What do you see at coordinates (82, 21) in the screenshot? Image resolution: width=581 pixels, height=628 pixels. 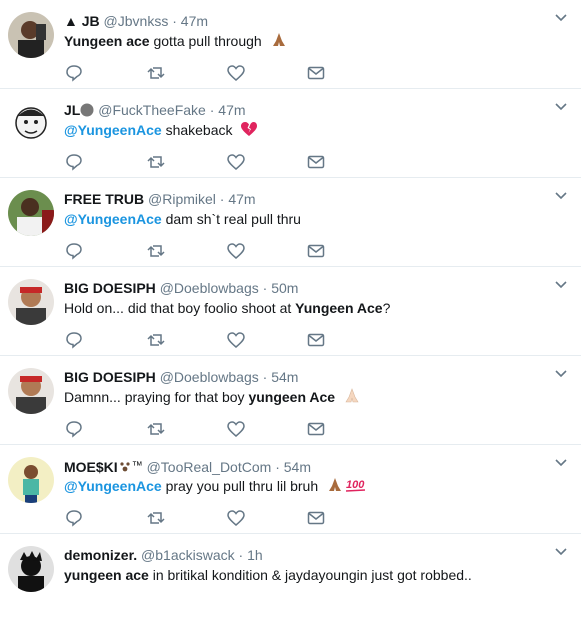 I see `display-name: ▲ JB` at bounding box center [82, 21].